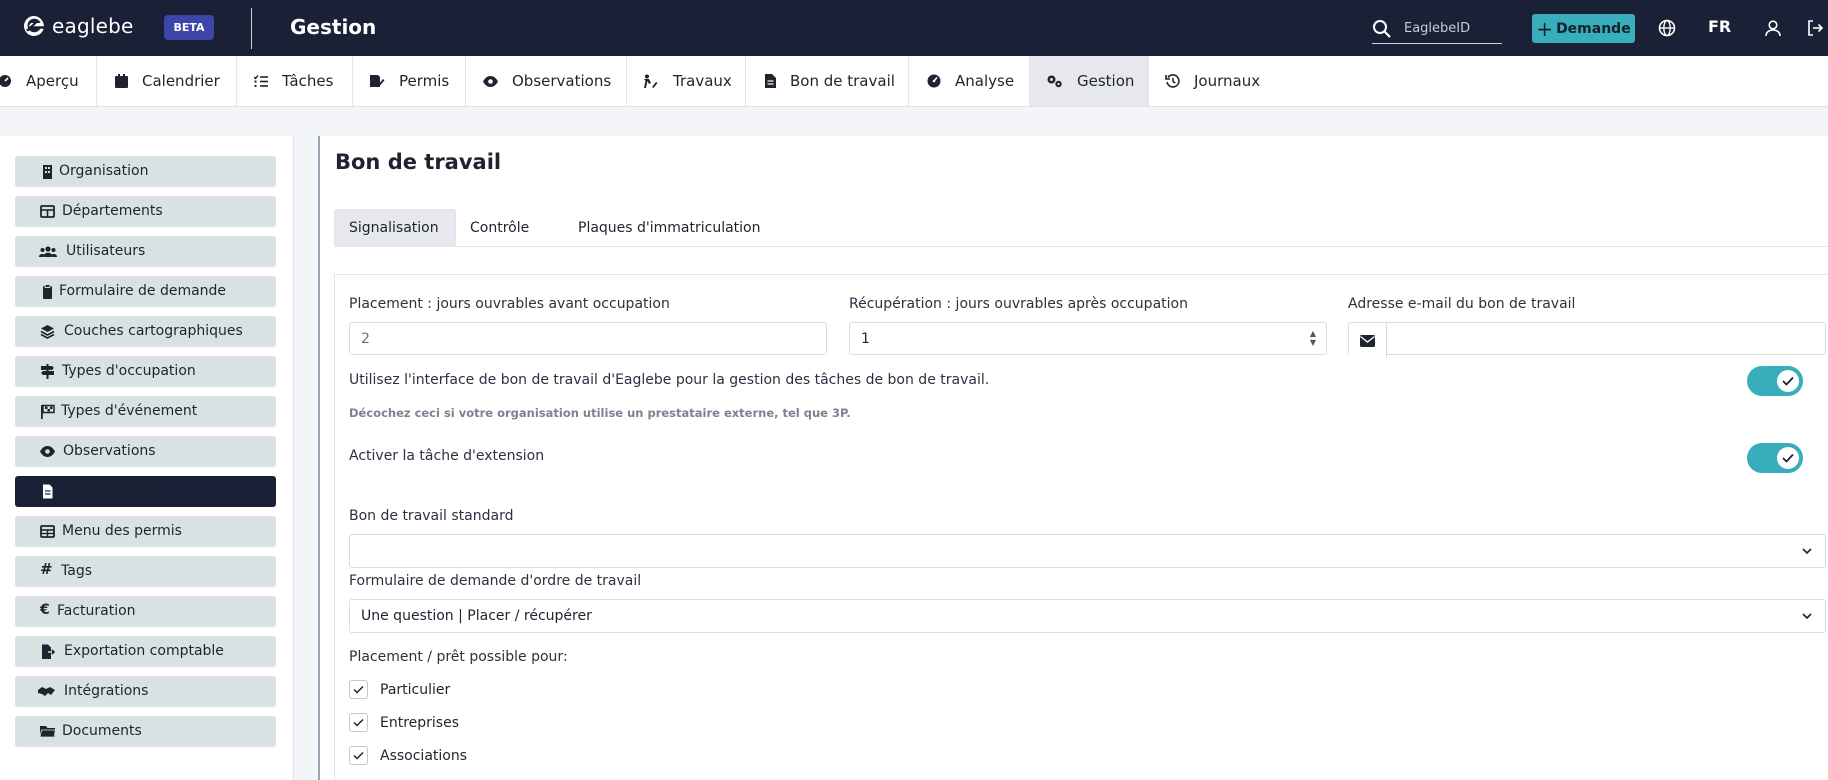 This screenshot has width=1828, height=780. What do you see at coordinates (1227, 81) in the screenshot?
I see `tab-label: Journaux` at bounding box center [1227, 81].